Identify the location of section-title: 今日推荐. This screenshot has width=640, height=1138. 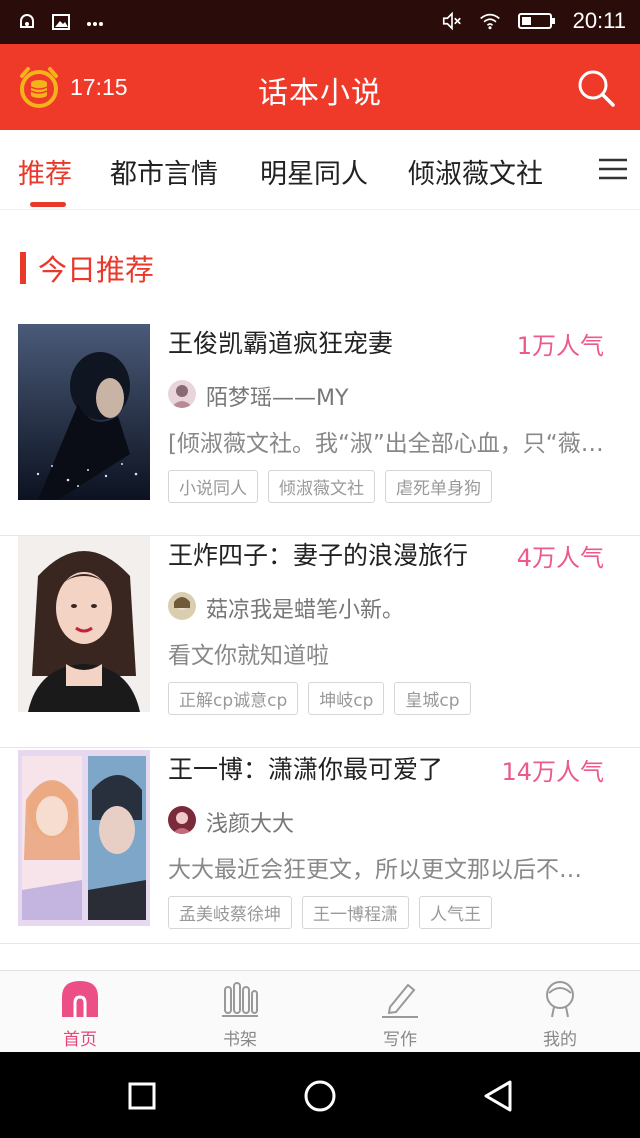
(87, 268).